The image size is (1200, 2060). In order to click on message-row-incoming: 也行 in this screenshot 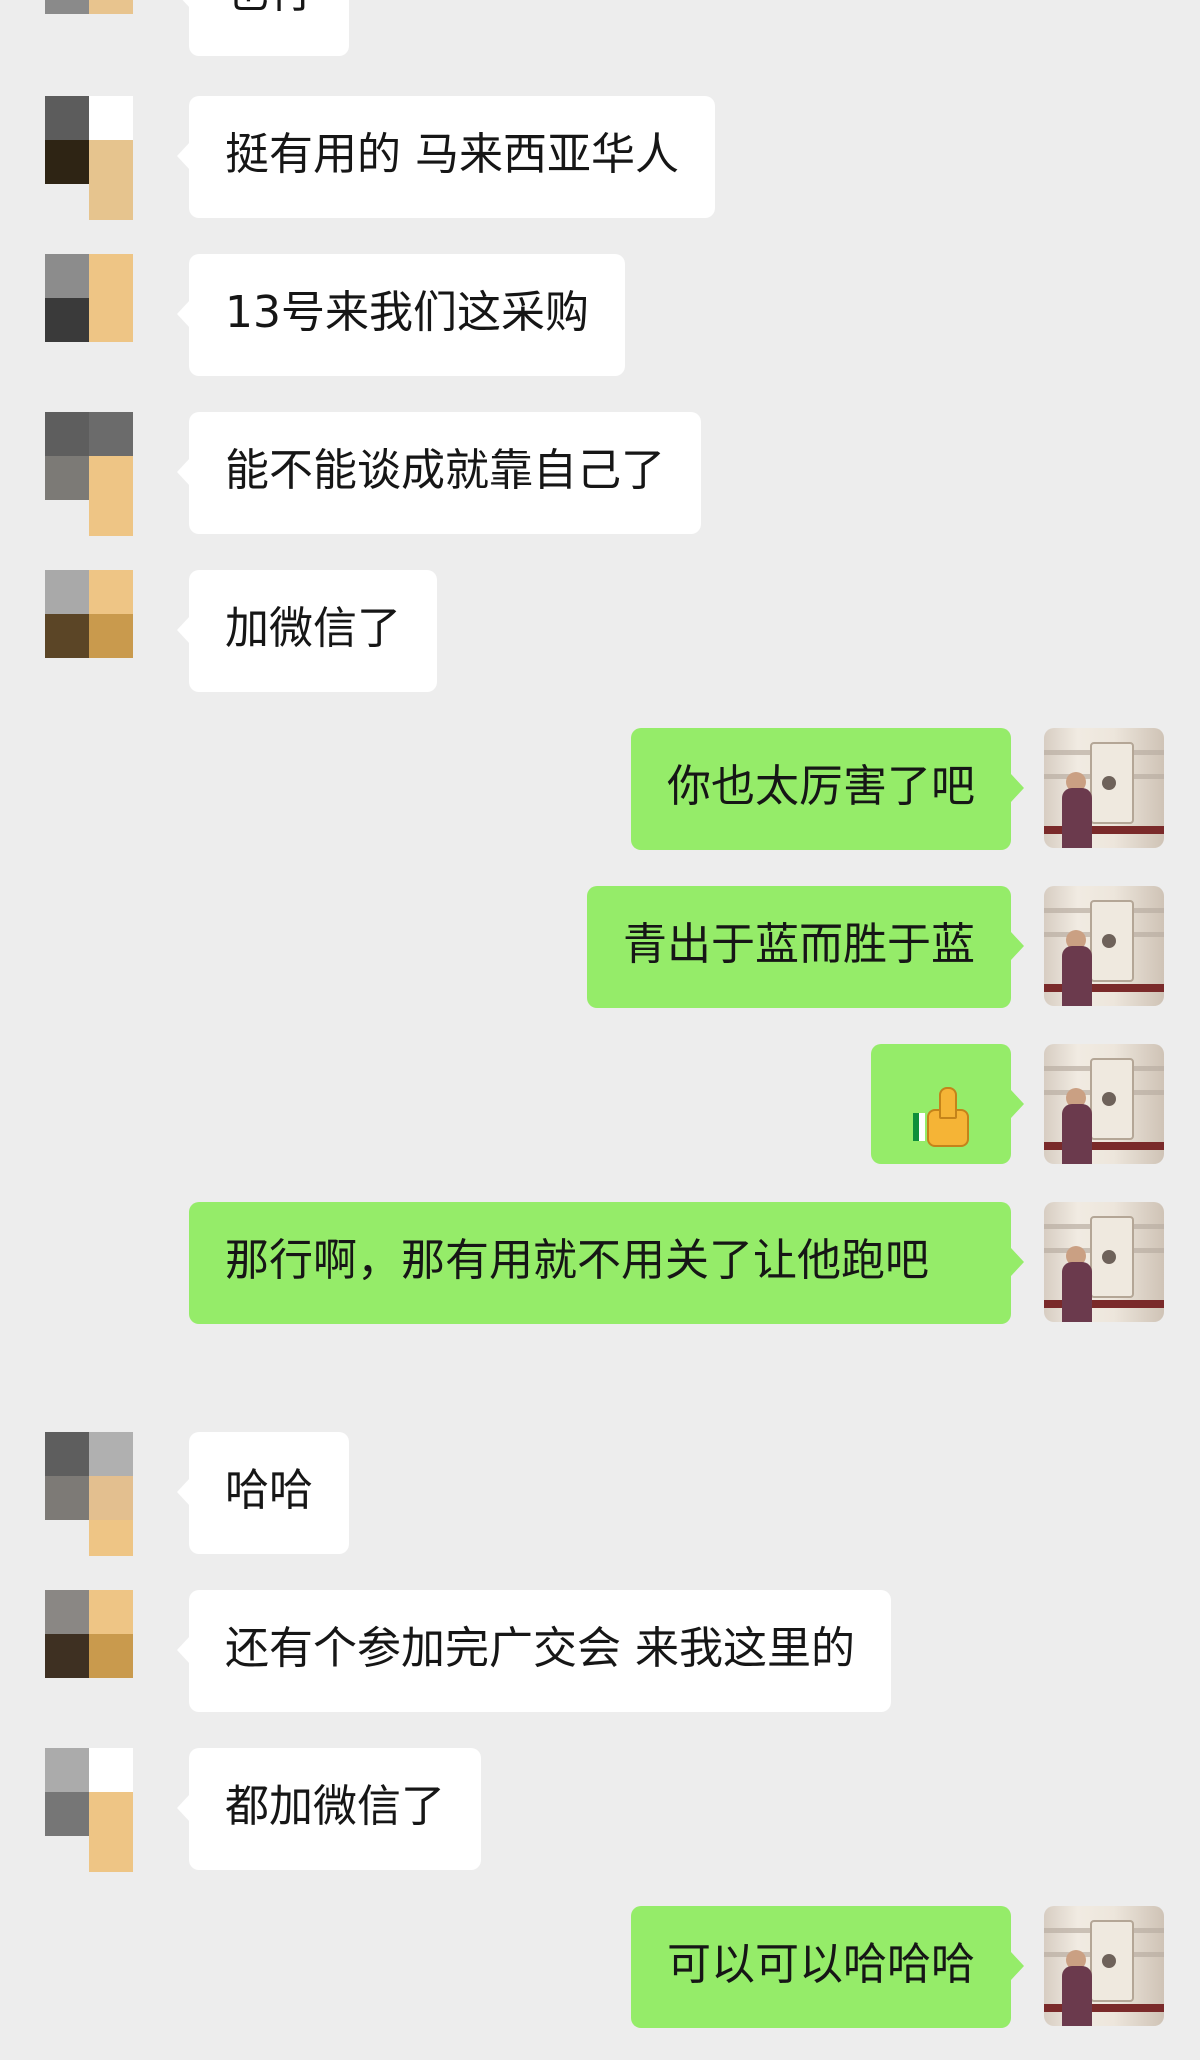, I will do `click(600, 30)`.